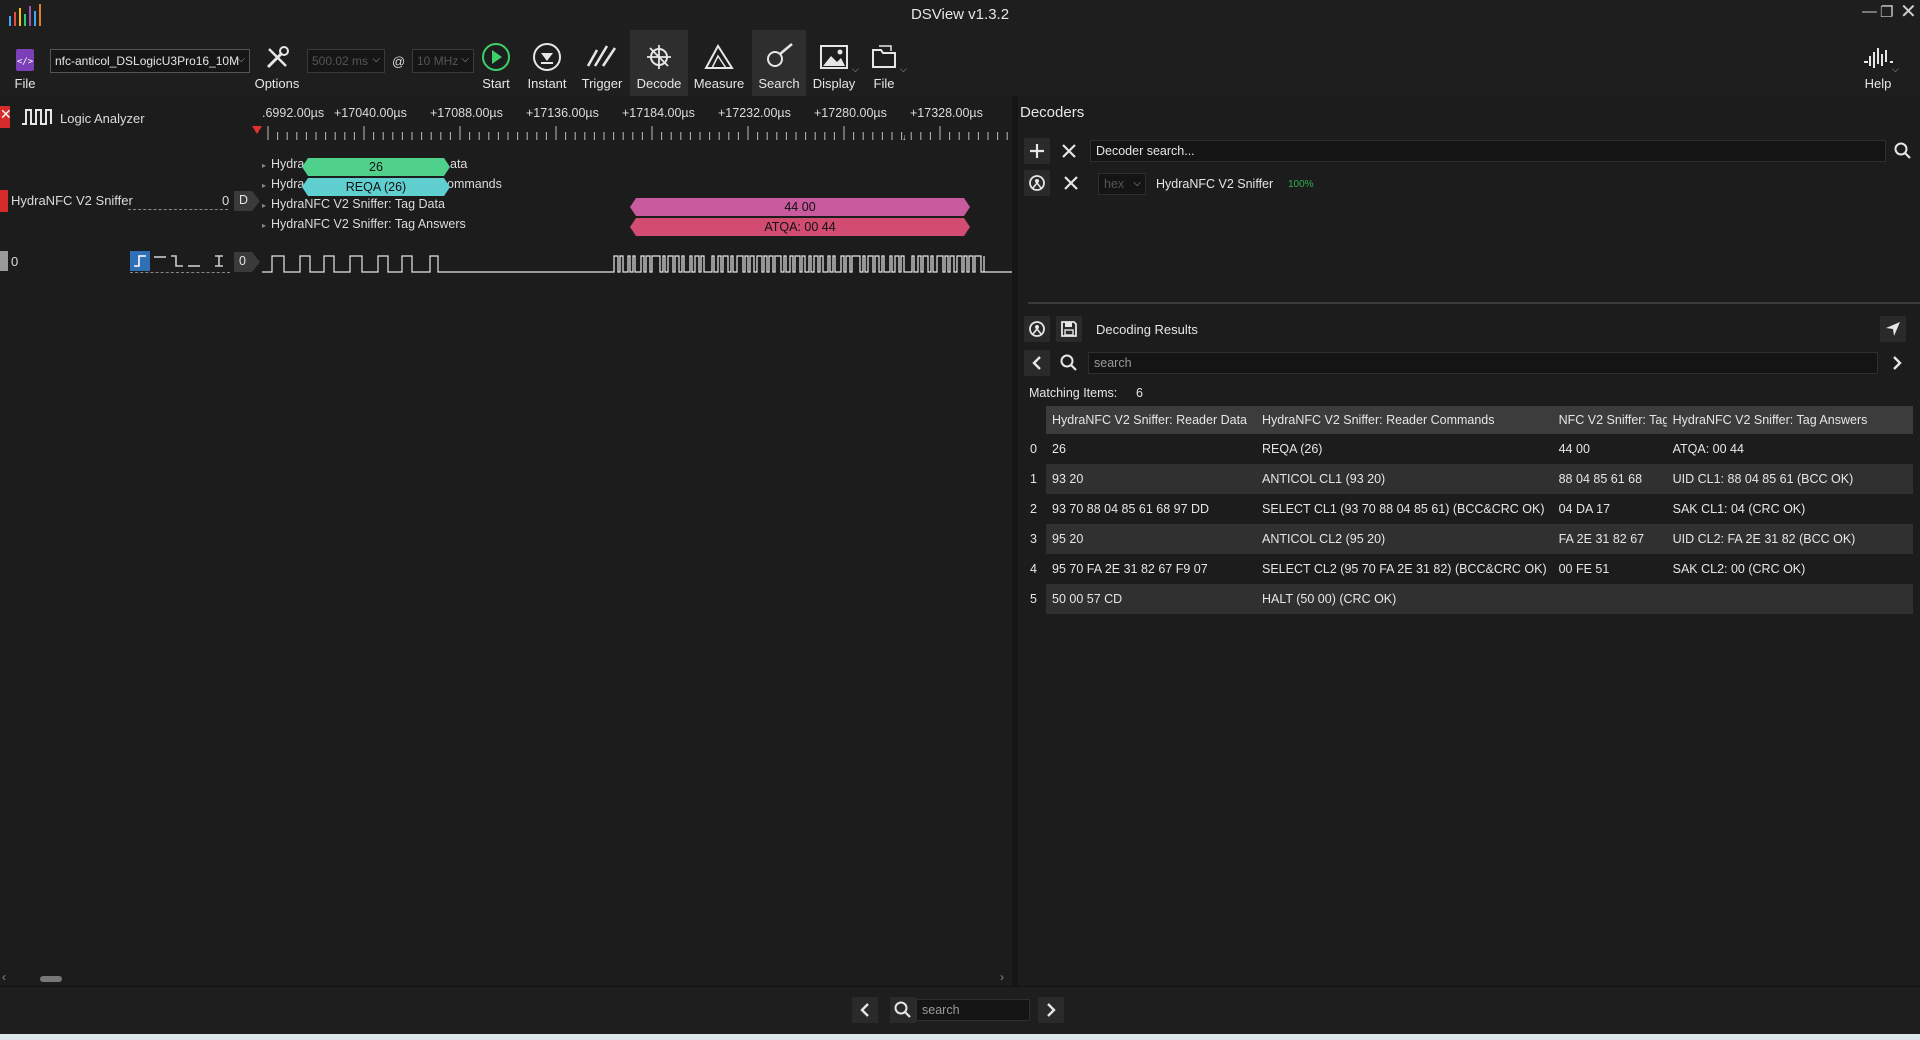  I want to click on taskbar-strip, so click(960, 1037).